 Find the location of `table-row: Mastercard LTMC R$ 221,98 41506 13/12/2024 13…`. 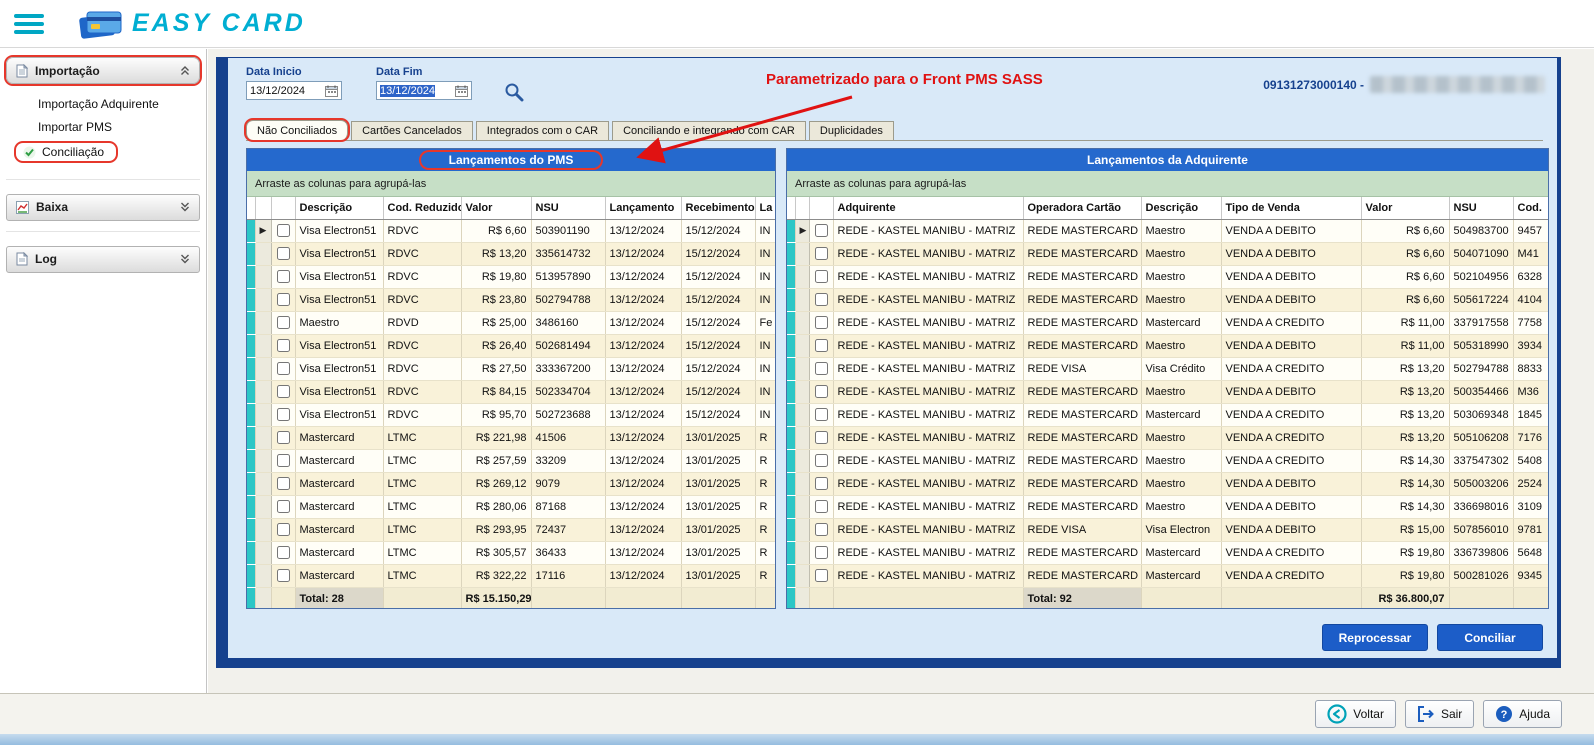

table-row: Mastercard LTMC R$ 221,98 41506 13/12/2024 13… is located at coordinates (511, 438).